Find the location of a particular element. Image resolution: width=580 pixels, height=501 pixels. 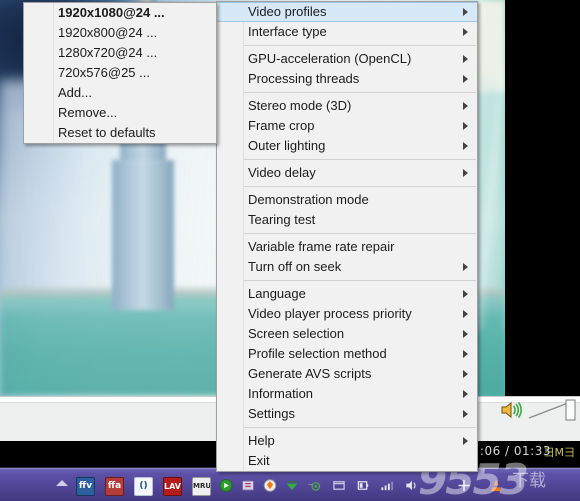

menu-item-information: Information is located at coordinates (347, 394).